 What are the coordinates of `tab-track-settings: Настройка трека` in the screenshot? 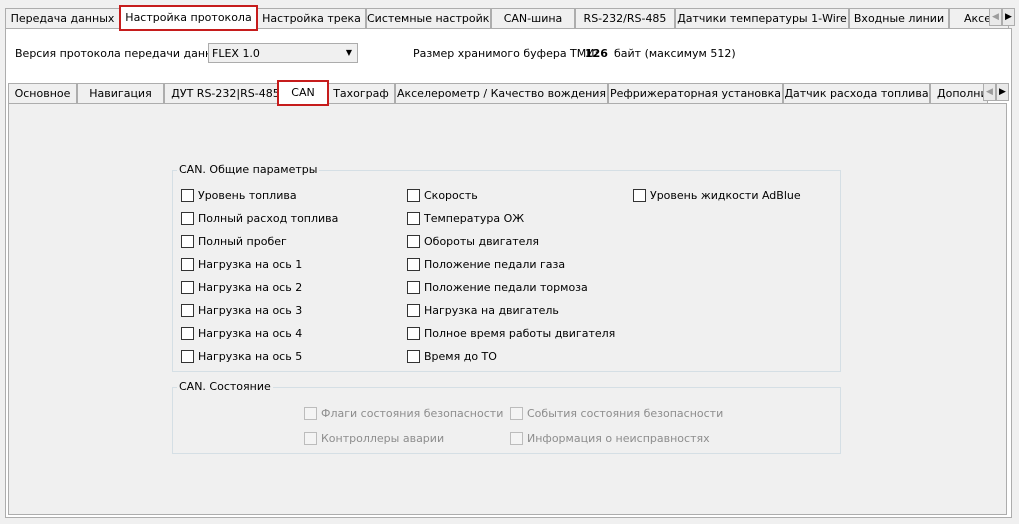 It's located at (311, 18).